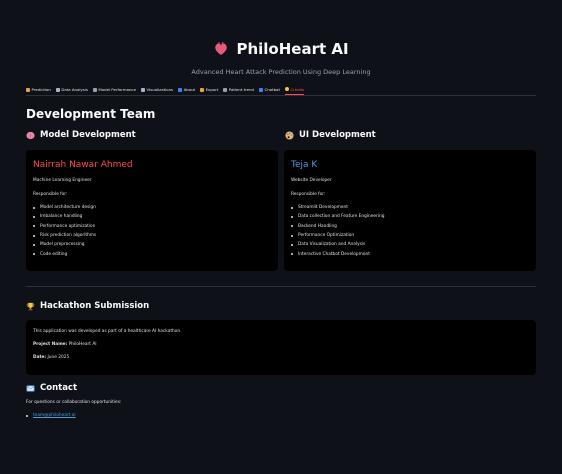 The width and height of the screenshot is (562, 474). What do you see at coordinates (160, 89) in the screenshot?
I see `tab-label: Visualizations` at bounding box center [160, 89].